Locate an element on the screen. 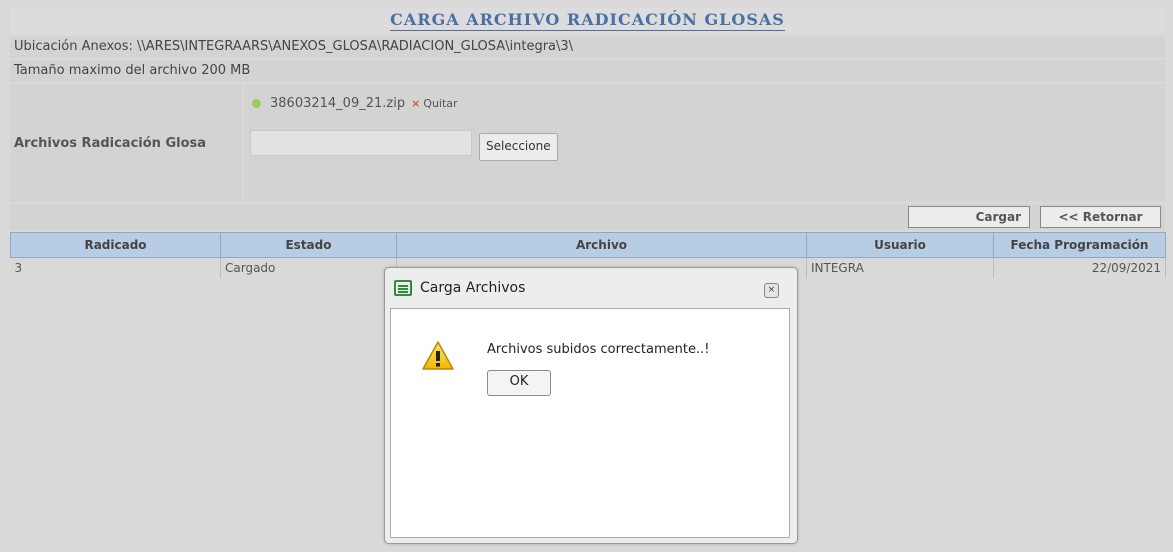 The width and height of the screenshot is (1173, 552). dialog-title: Carga Archivos is located at coordinates (473, 288).